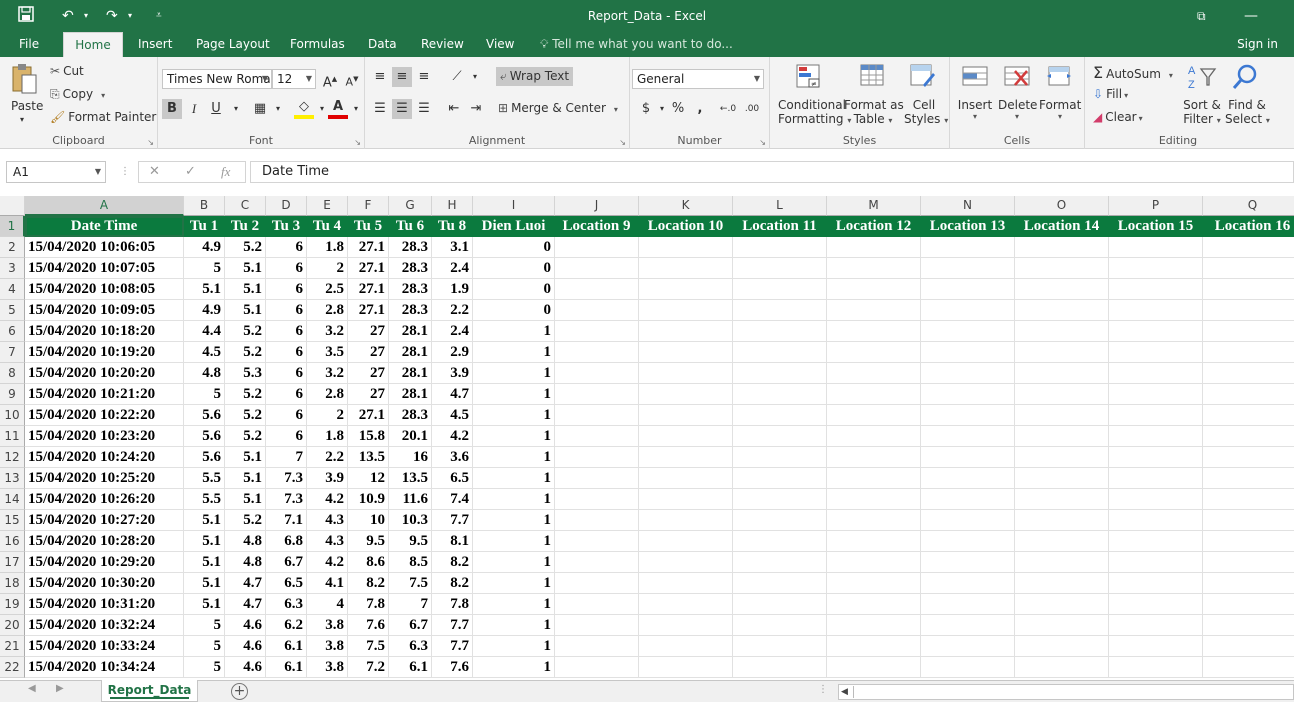  I want to click on align-middle-icon: ≡, so click(402, 77).